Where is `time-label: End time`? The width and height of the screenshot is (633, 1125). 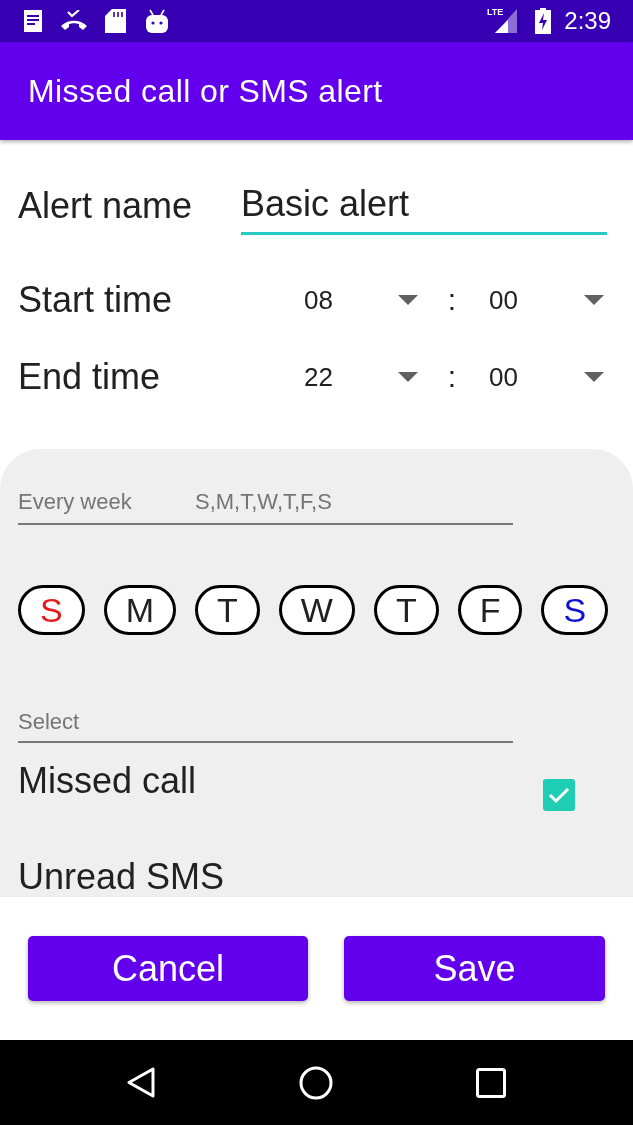 time-label: End time is located at coordinates (90, 377).